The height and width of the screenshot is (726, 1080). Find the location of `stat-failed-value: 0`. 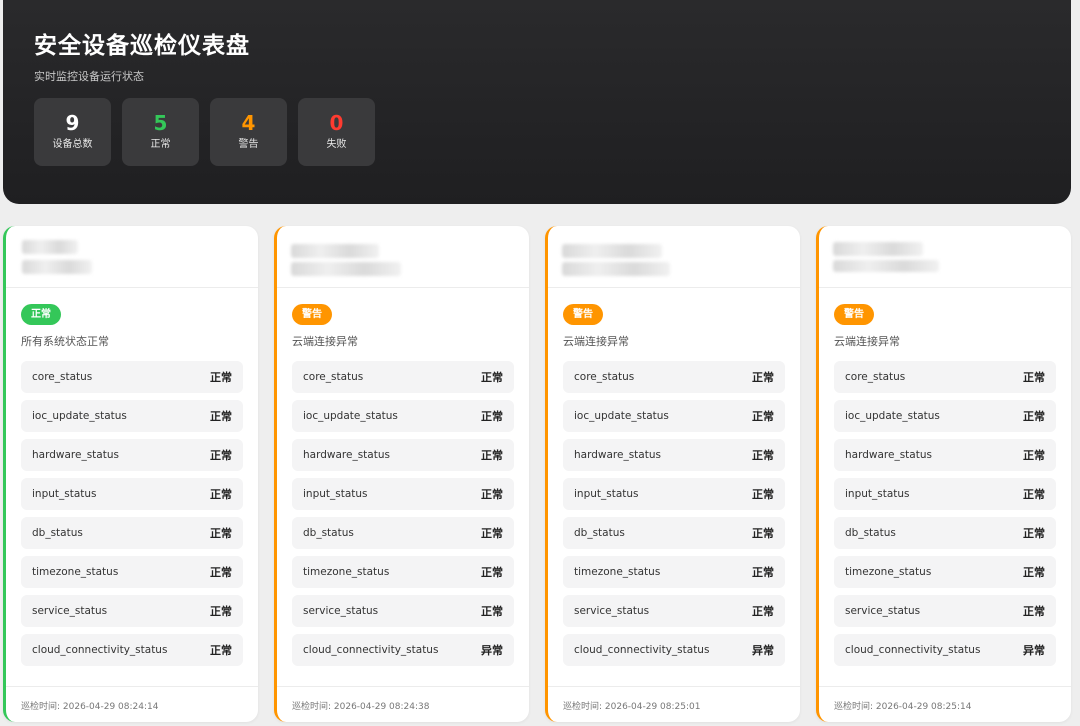

stat-failed-value: 0 is located at coordinates (336, 123).